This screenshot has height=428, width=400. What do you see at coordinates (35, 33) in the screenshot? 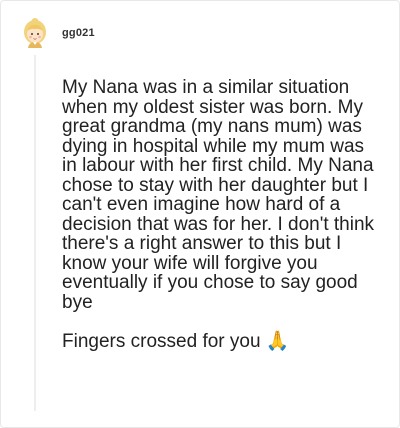
I see `user-avatar-icon` at bounding box center [35, 33].